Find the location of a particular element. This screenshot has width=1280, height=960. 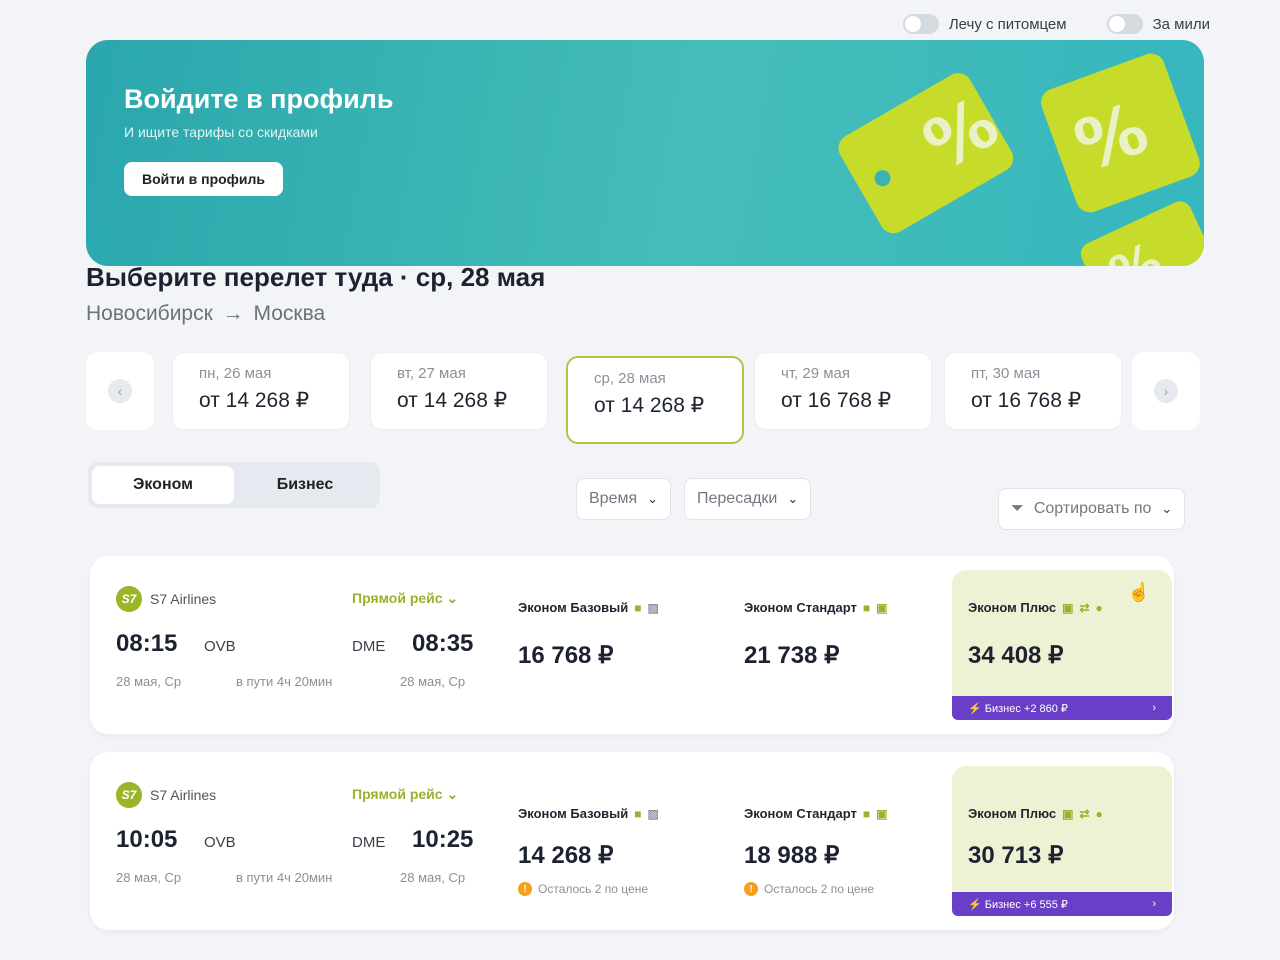

chevron-left-icon: ‹ is located at coordinates (120, 391).